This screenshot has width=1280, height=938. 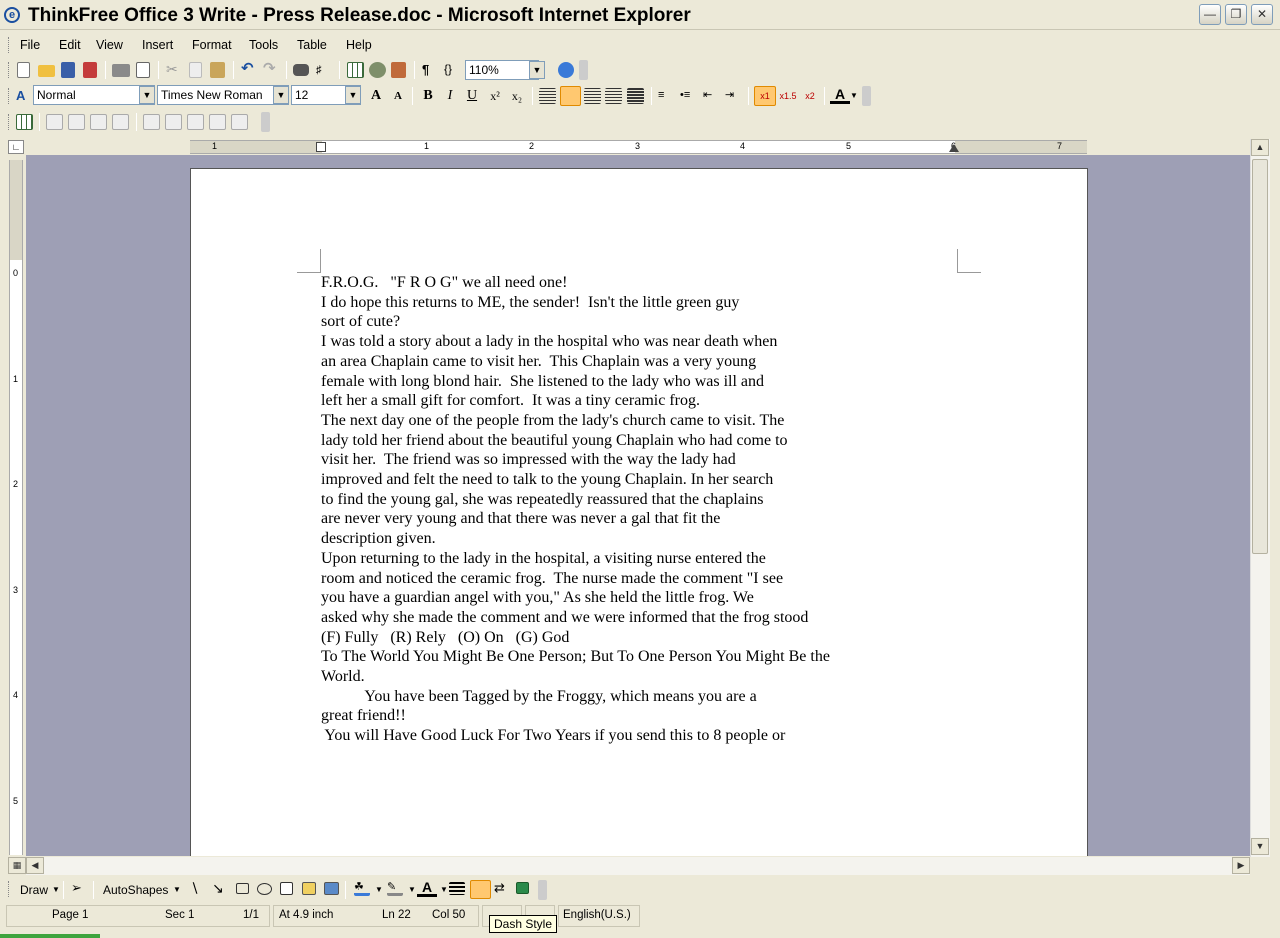 I want to click on draw-font-color-dropdown-icon: ▼, so click(x=444, y=889).